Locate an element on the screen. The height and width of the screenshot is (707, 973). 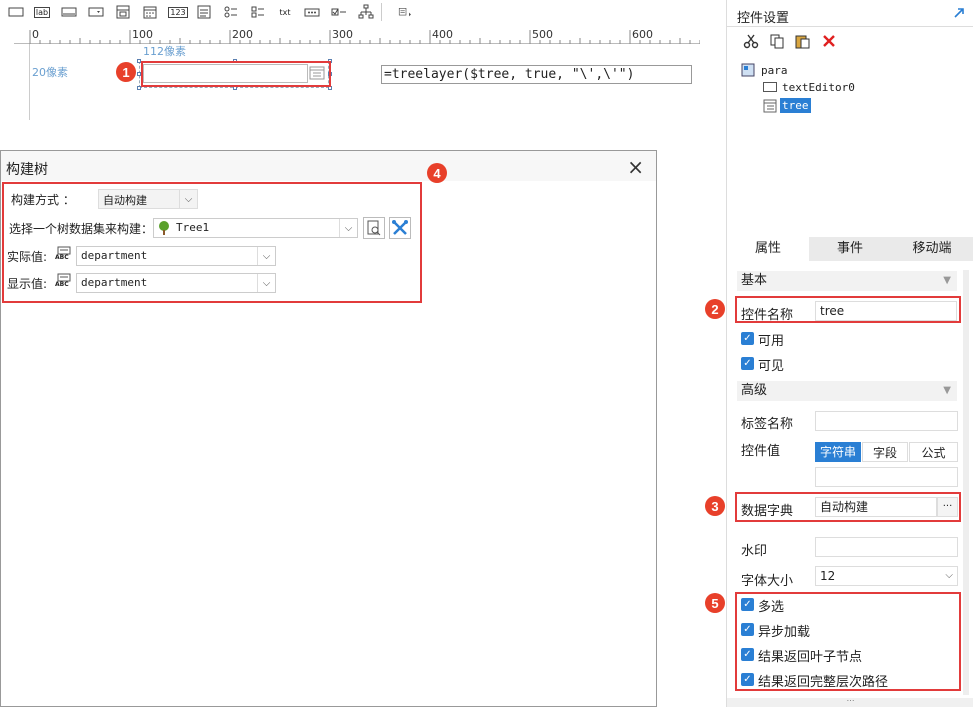
tree-node-para: para is located at coordinates (774, 70).